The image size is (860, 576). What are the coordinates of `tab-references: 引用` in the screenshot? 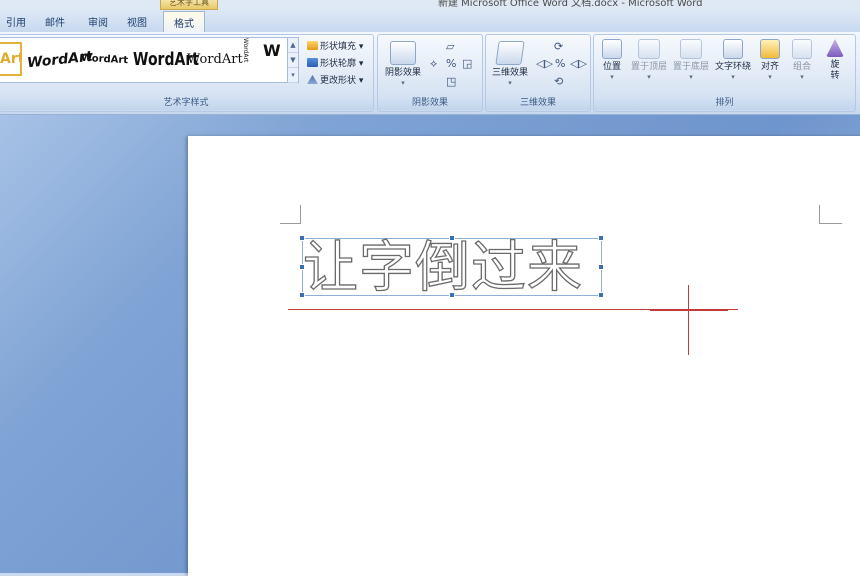 It's located at (16, 21).